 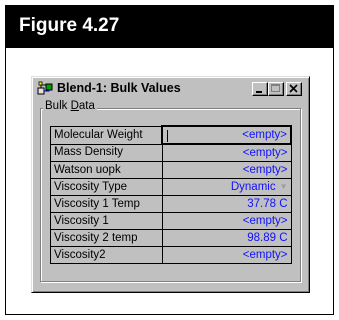 What do you see at coordinates (106, 170) in the screenshot?
I see `row-label: Watson uopk` at bounding box center [106, 170].